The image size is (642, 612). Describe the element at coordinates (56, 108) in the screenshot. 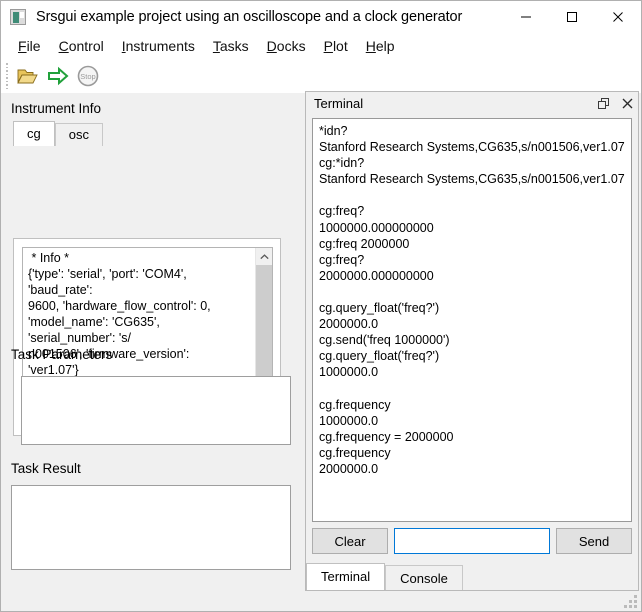

I see `instrument-info-label: Instrument Info` at that location.